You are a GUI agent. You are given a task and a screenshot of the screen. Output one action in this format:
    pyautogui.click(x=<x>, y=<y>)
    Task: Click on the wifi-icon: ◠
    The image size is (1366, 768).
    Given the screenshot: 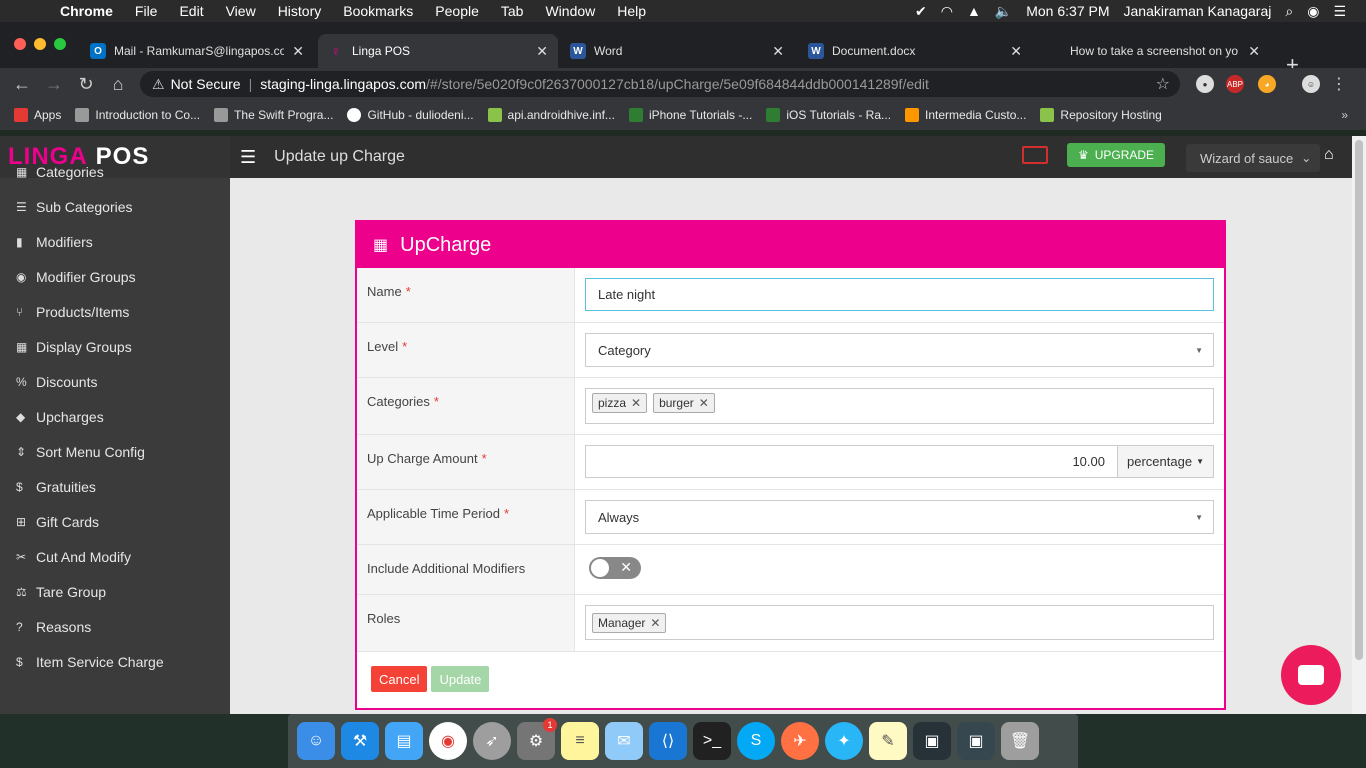 What is the action you would take?
    pyautogui.click(x=947, y=11)
    